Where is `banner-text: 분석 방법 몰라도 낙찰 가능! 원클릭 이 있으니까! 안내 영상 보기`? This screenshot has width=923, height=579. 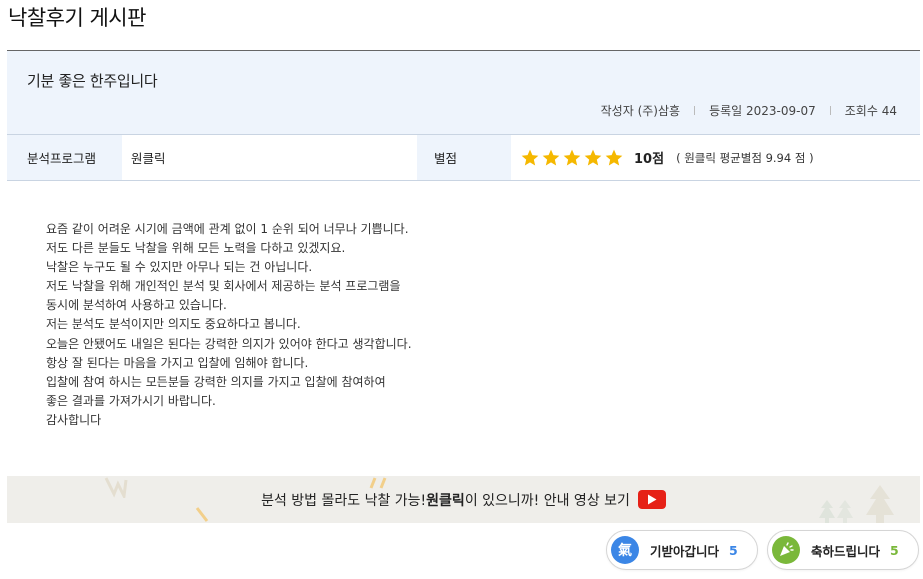 banner-text: 분석 방법 몰라도 낙찰 가능! 원클릭 이 있으니까! 안내 영상 보기 is located at coordinates (463, 499).